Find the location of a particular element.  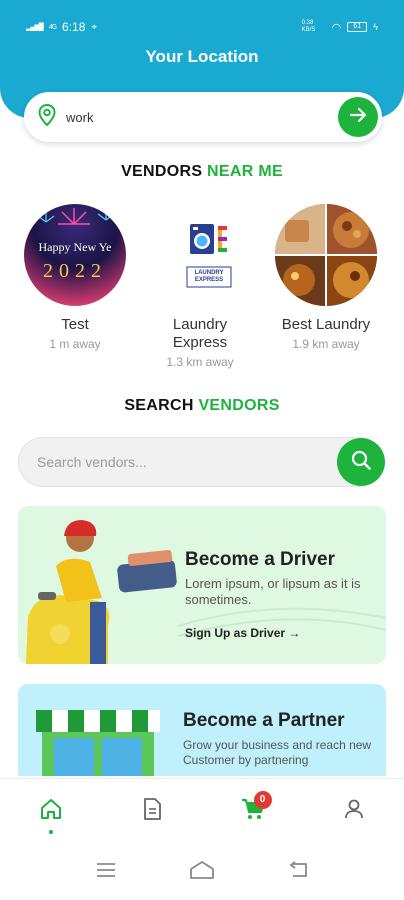

clock: 6:18 is located at coordinates (74, 27).